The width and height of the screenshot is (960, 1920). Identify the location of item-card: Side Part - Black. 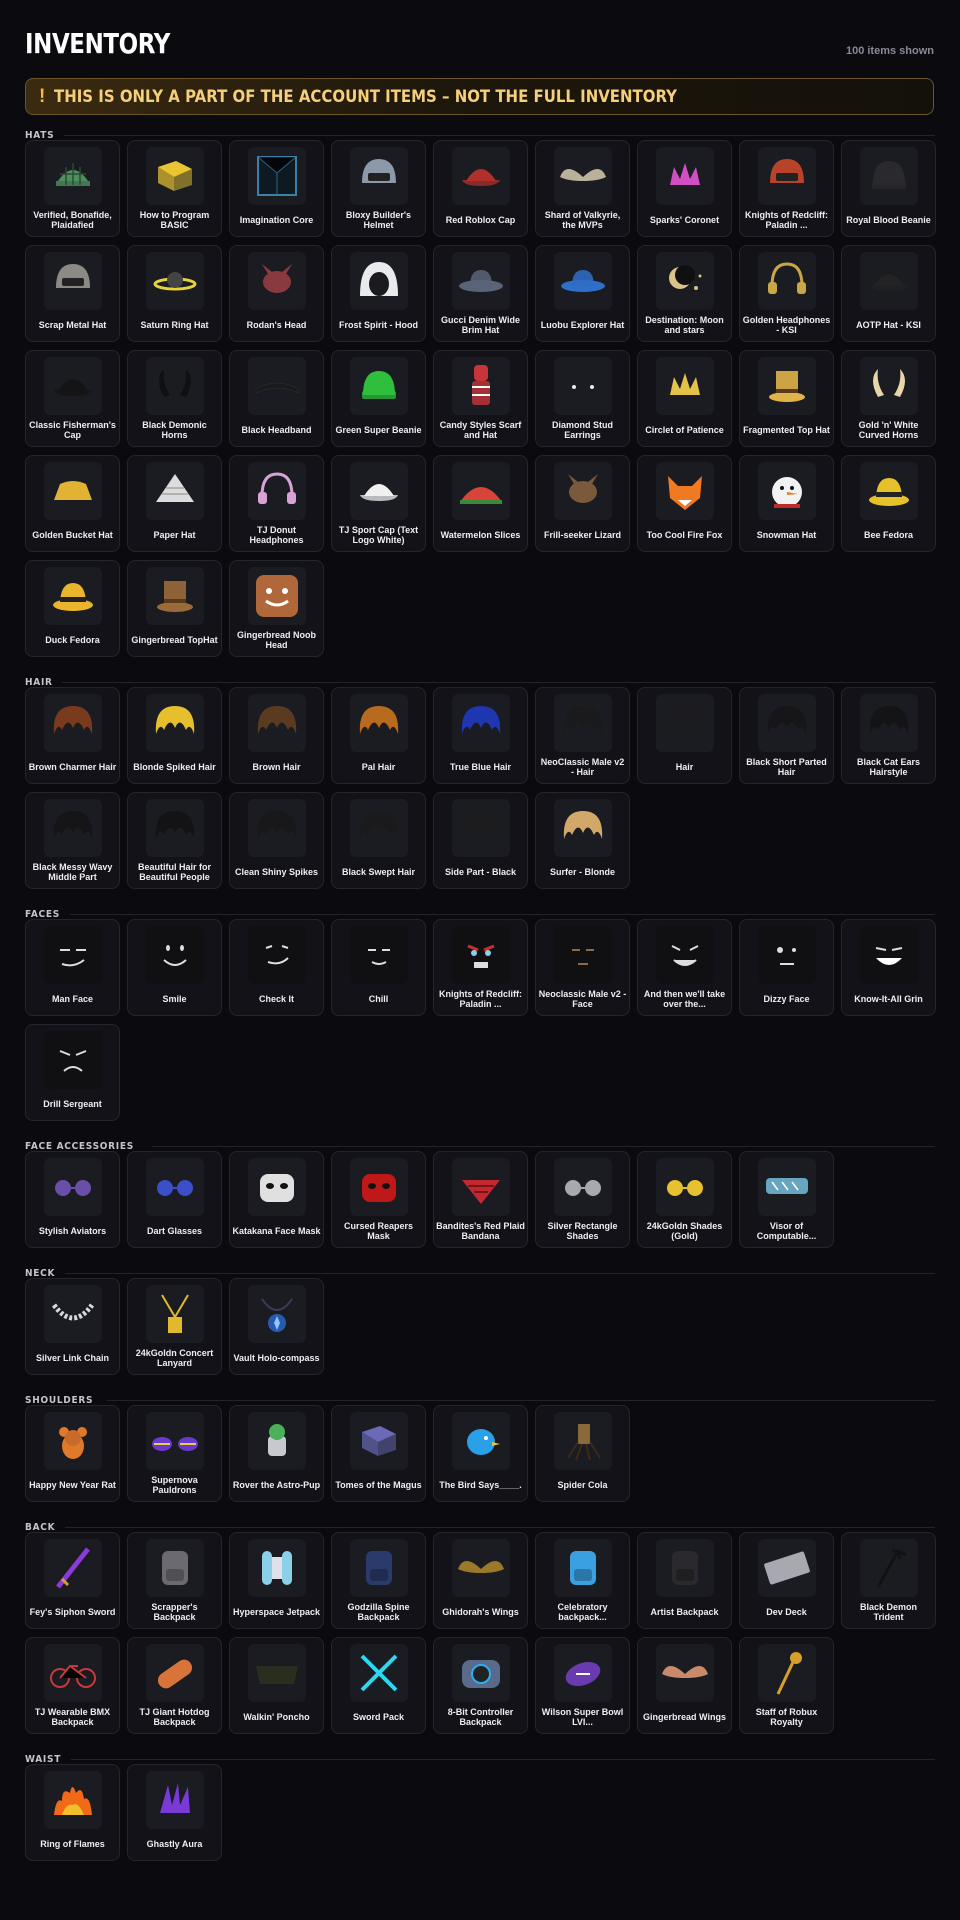
(480, 840).